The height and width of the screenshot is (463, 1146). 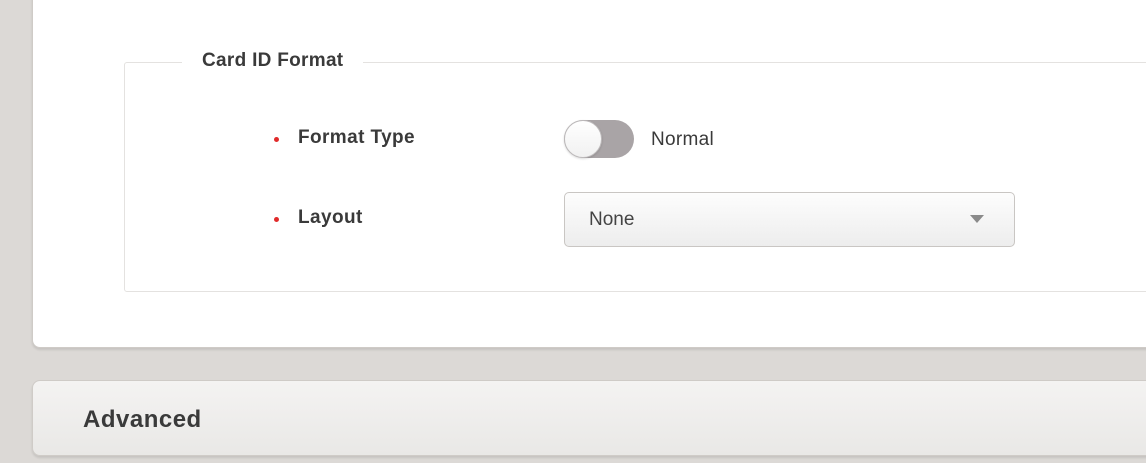 I want to click on required-marker-format-type, so click(x=276, y=139).